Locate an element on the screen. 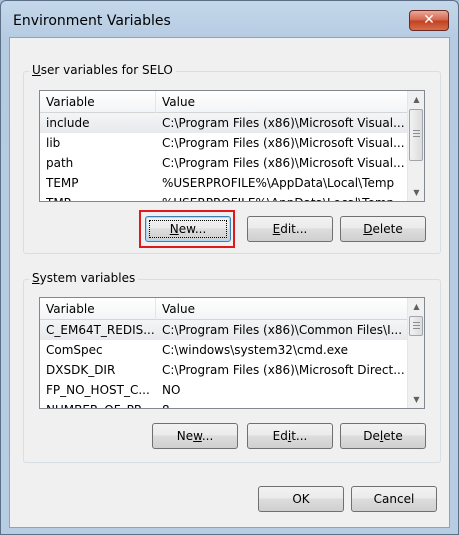 Image resolution: width=459 pixels, height=535 pixels. user-delete-button: Delete is located at coordinates (383, 229).